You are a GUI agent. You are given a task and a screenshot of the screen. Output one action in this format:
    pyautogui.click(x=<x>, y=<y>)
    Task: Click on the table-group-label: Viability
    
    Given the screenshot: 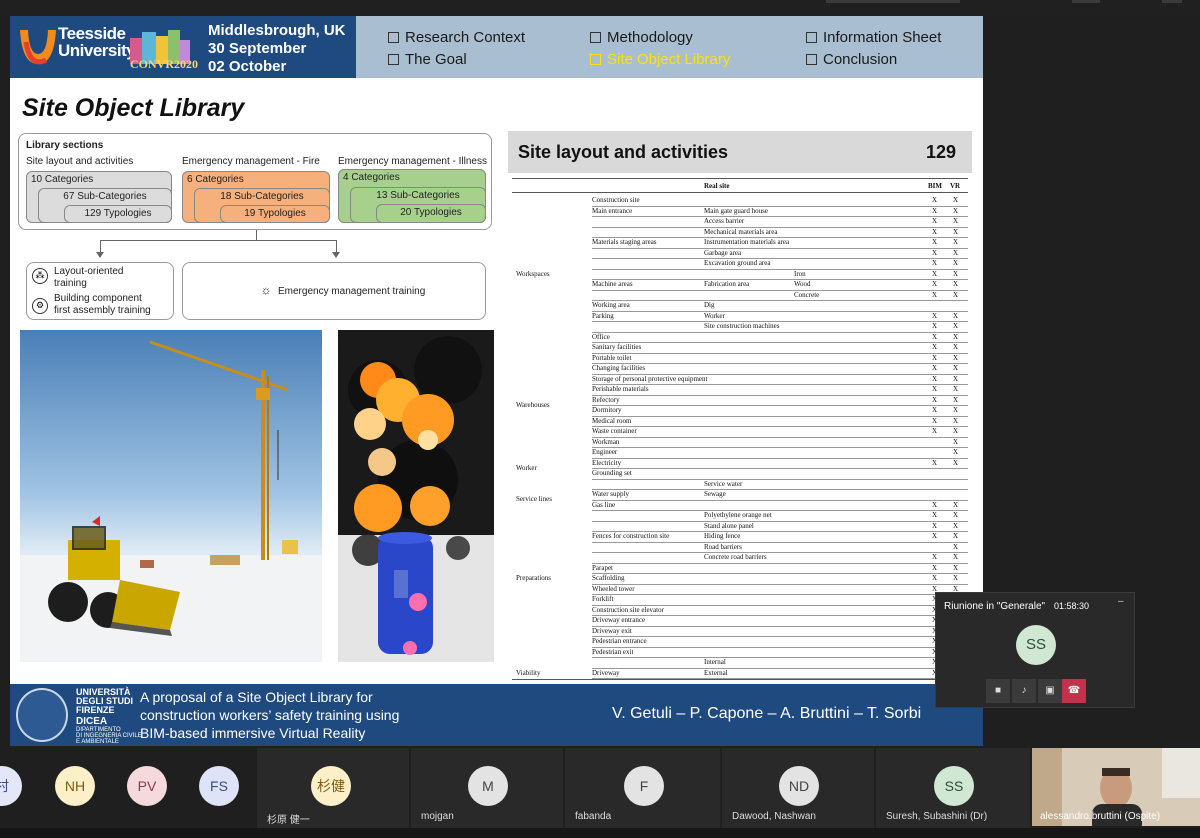 What is the action you would take?
    pyautogui.click(x=528, y=672)
    